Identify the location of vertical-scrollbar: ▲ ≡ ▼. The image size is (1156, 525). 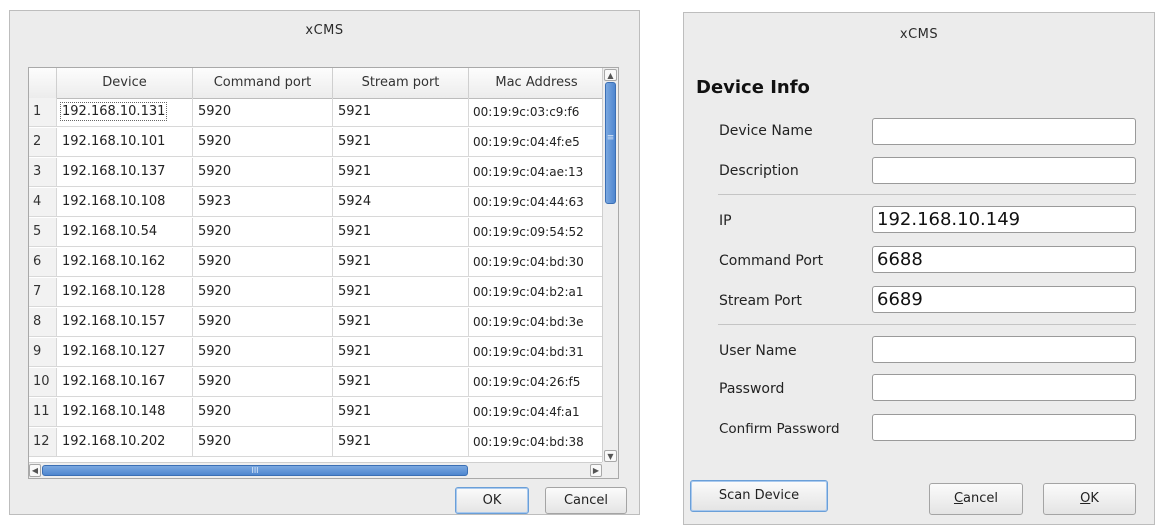
(610, 266).